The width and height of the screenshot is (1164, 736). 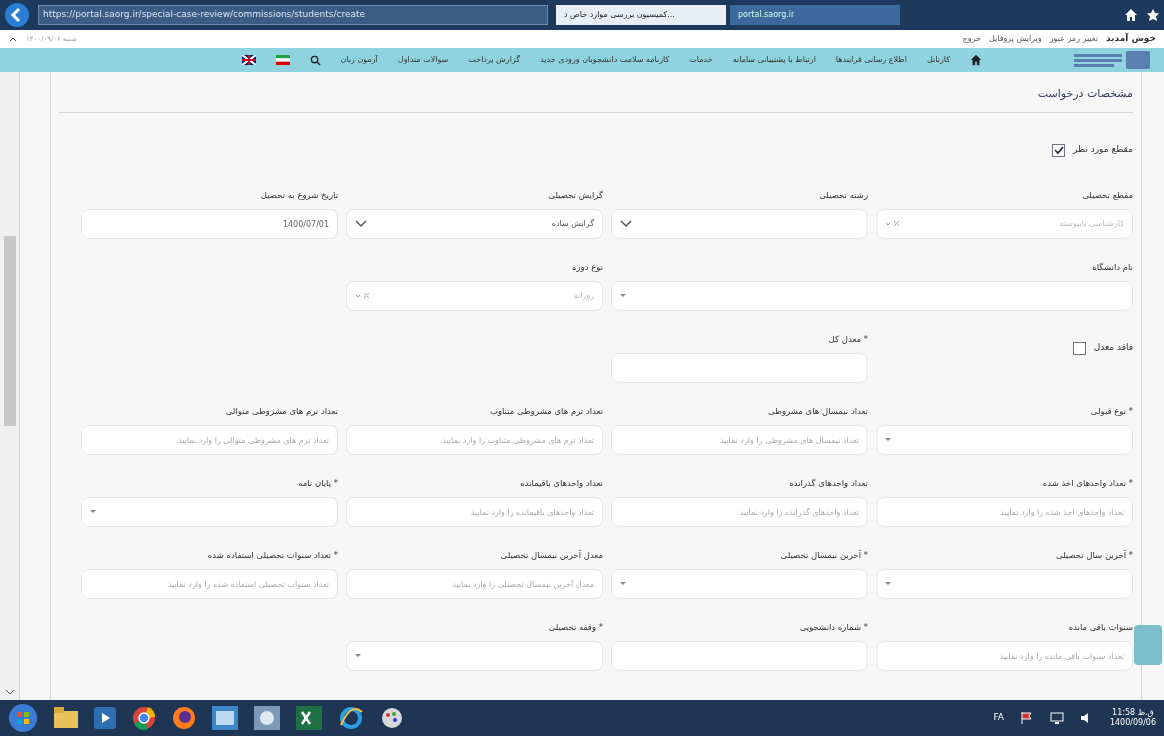 I want to click on field-label: گرایش تحصیلی, so click(x=575, y=195).